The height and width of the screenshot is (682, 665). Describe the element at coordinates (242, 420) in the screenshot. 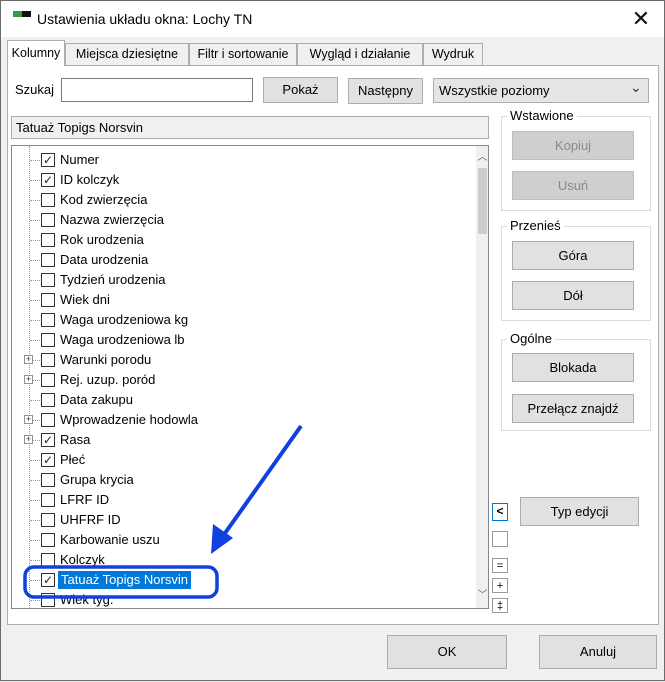

I see `tree-row: + Wprowadzenie hodowla` at that location.